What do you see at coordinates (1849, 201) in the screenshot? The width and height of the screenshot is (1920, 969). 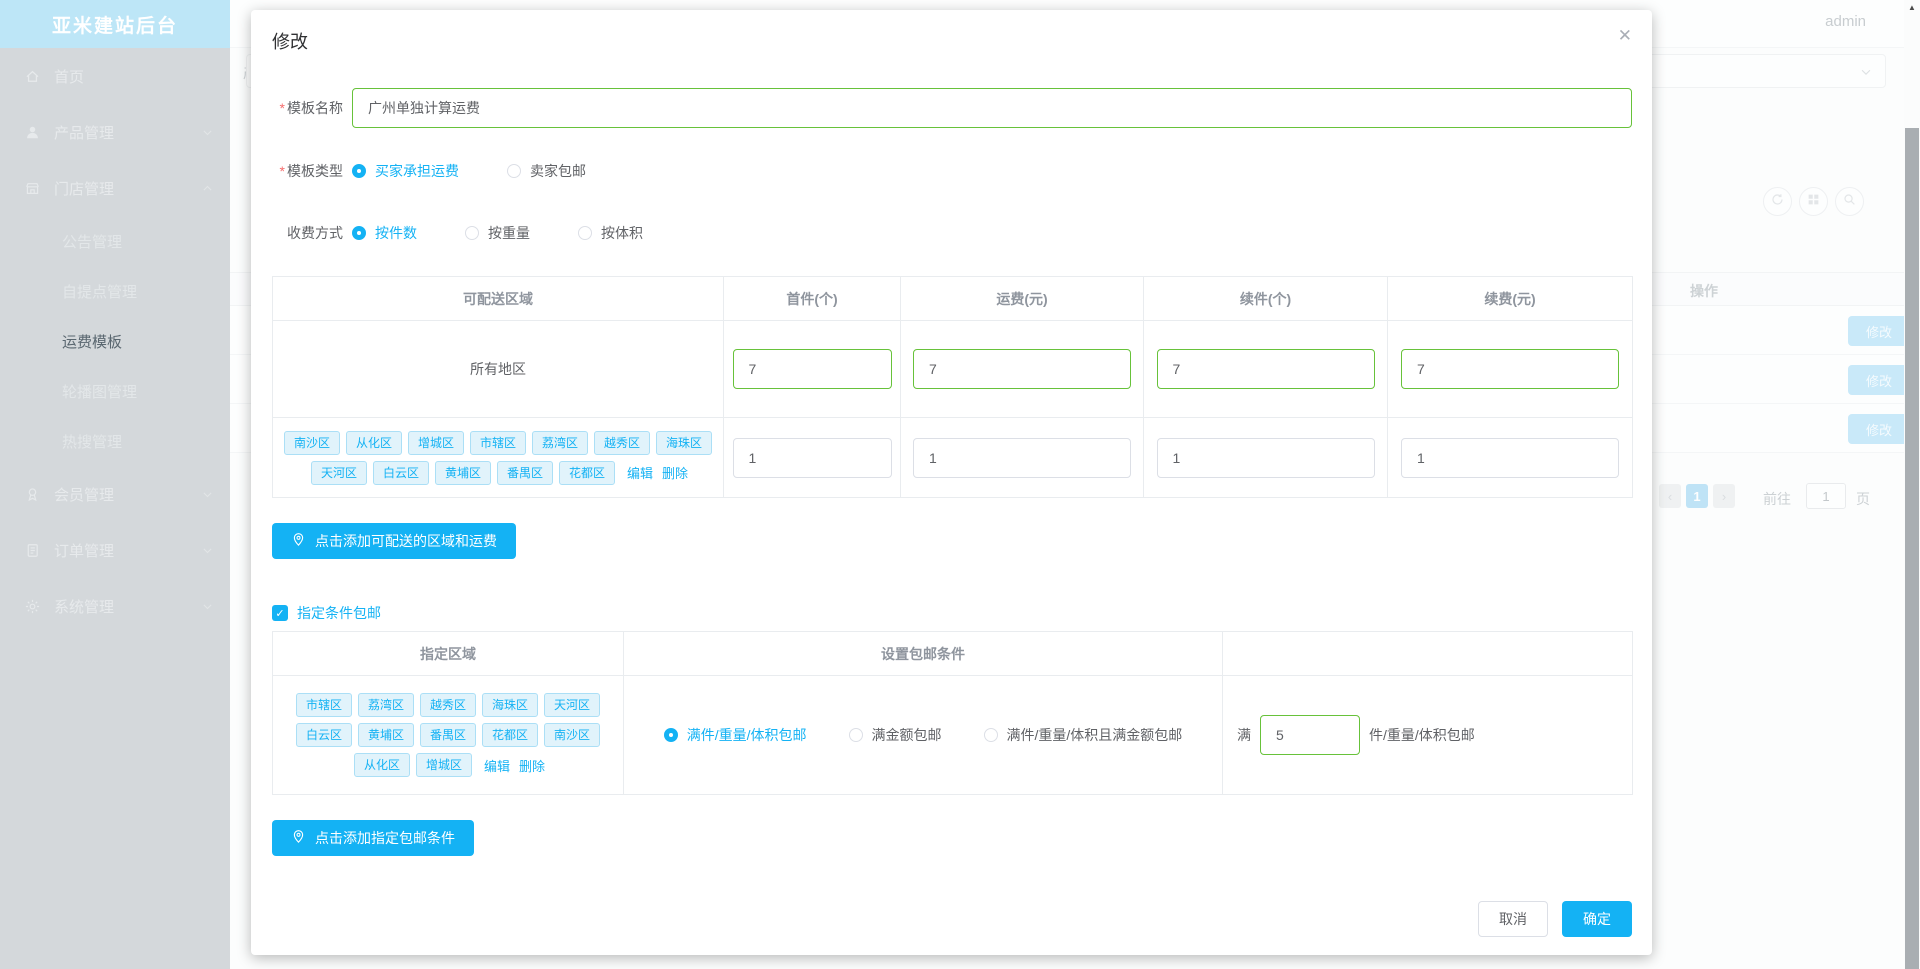 I see `search-button` at bounding box center [1849, 201].